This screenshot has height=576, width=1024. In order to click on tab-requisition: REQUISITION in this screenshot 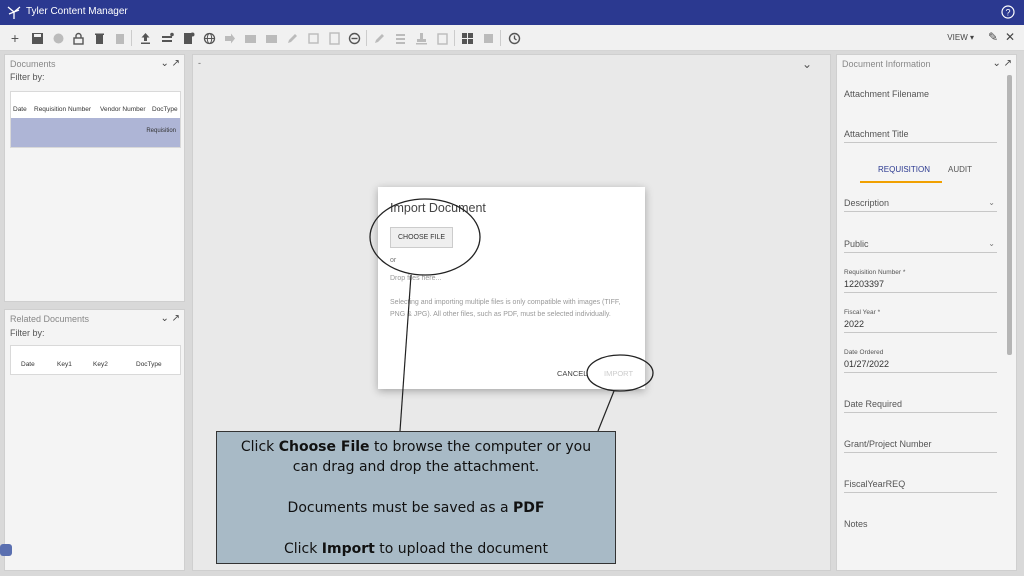, I will do `click(904, 169)`.